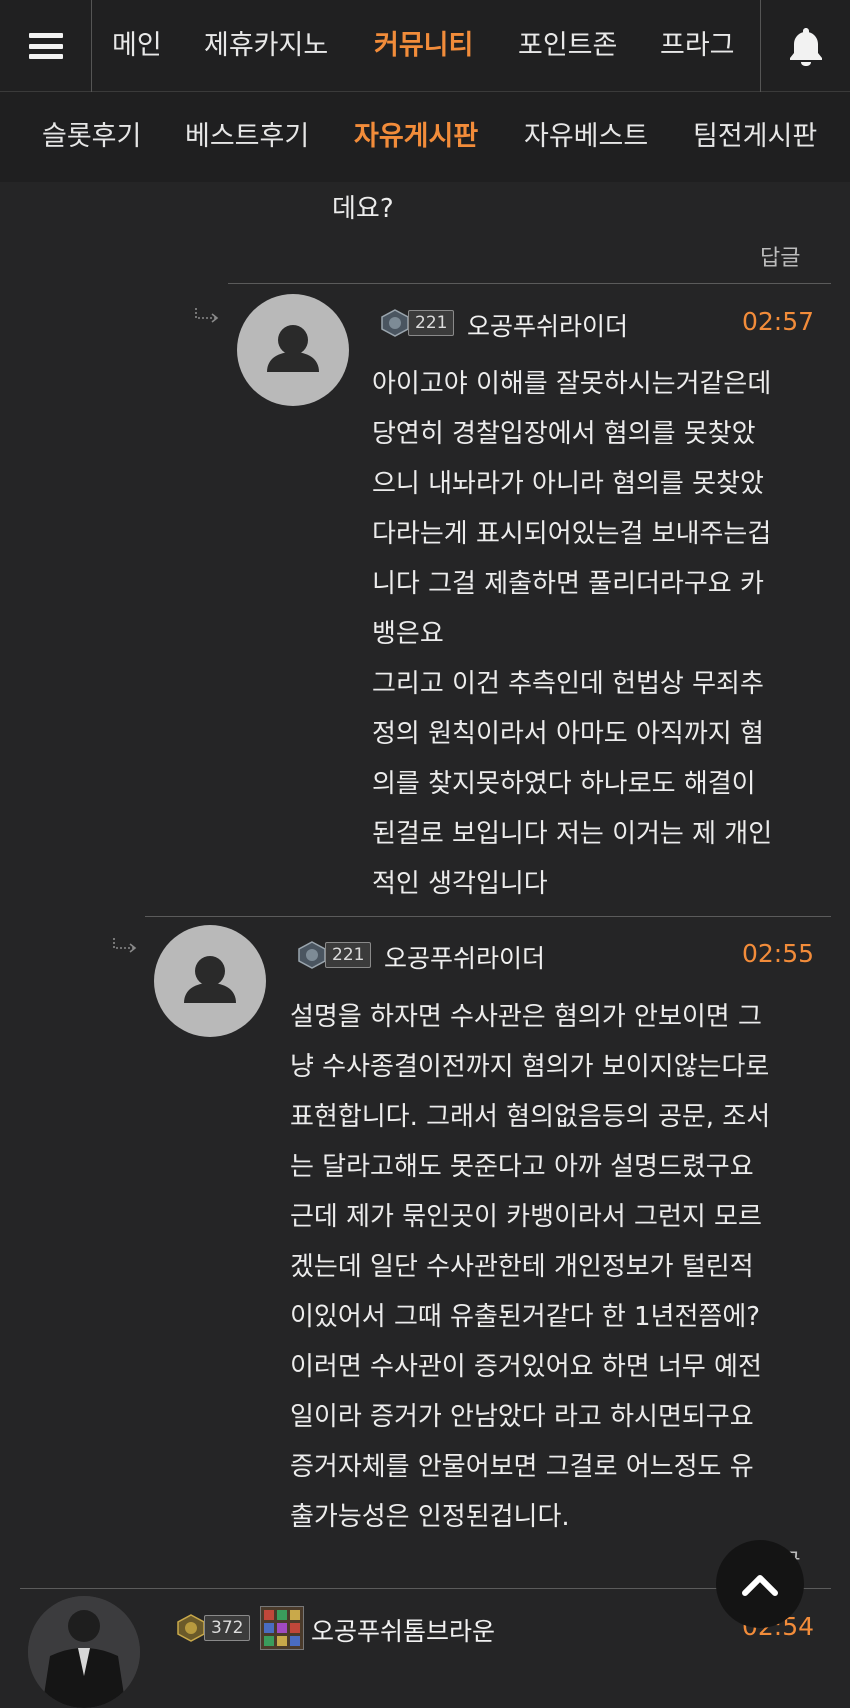  What do you see at coordinates (525, 1317) in the screenshot?
I see `comment-line: 이있어서 그때 유출된거같다 한 1년전쯤에?` at bounding box center [525, 1317].